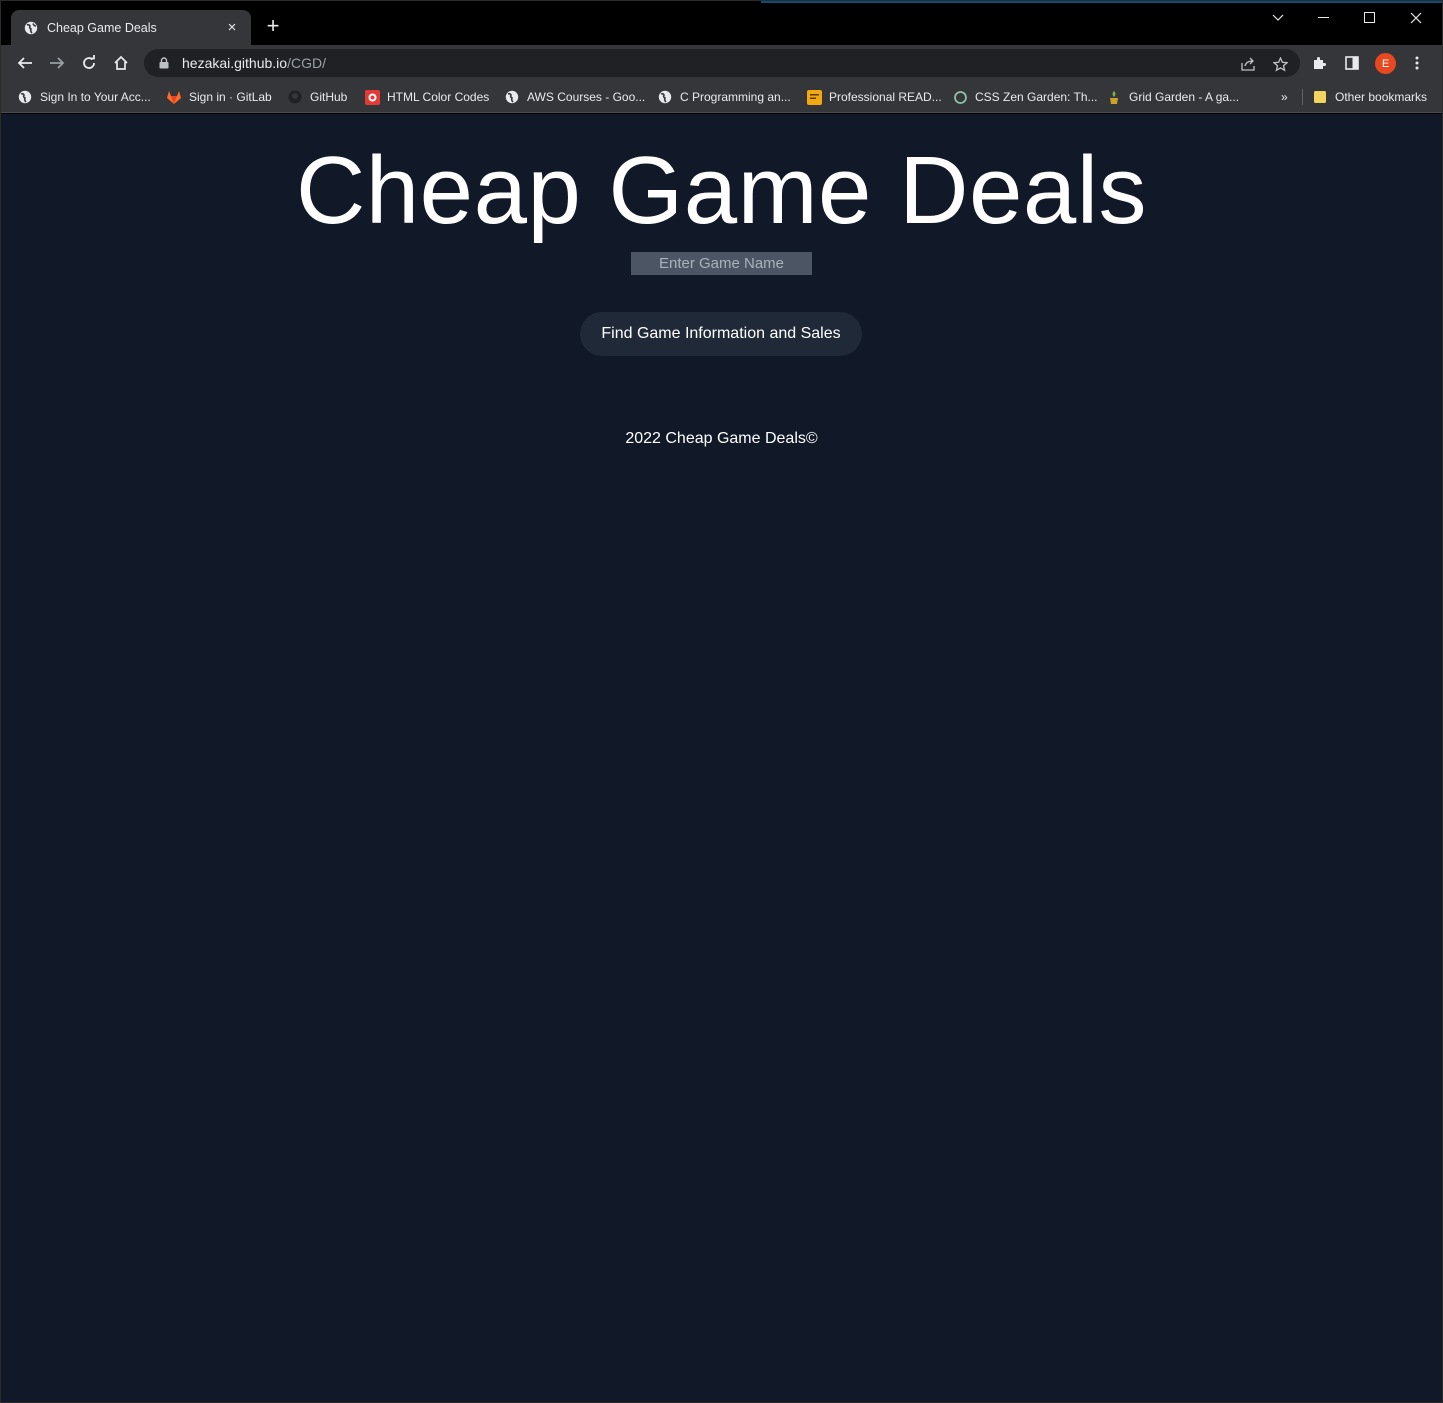  Describe the element at coordinates (372, 97) in the screenshot. I see `html-color-icon` at that location.